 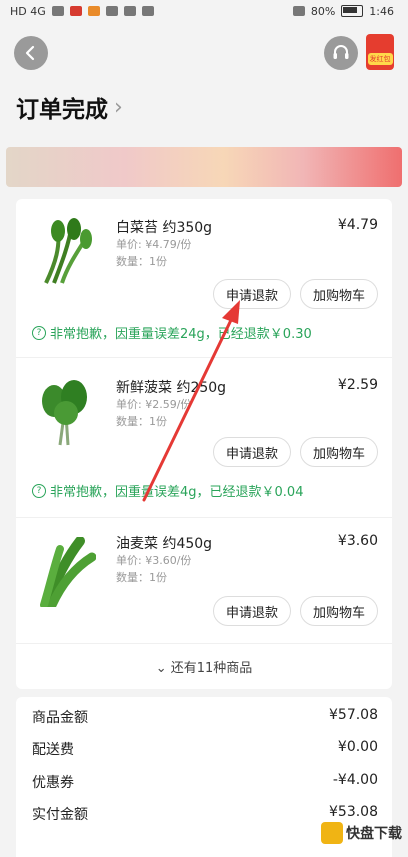 I want to click on order-status-title: 订单完成, so click(x=62, y=110).